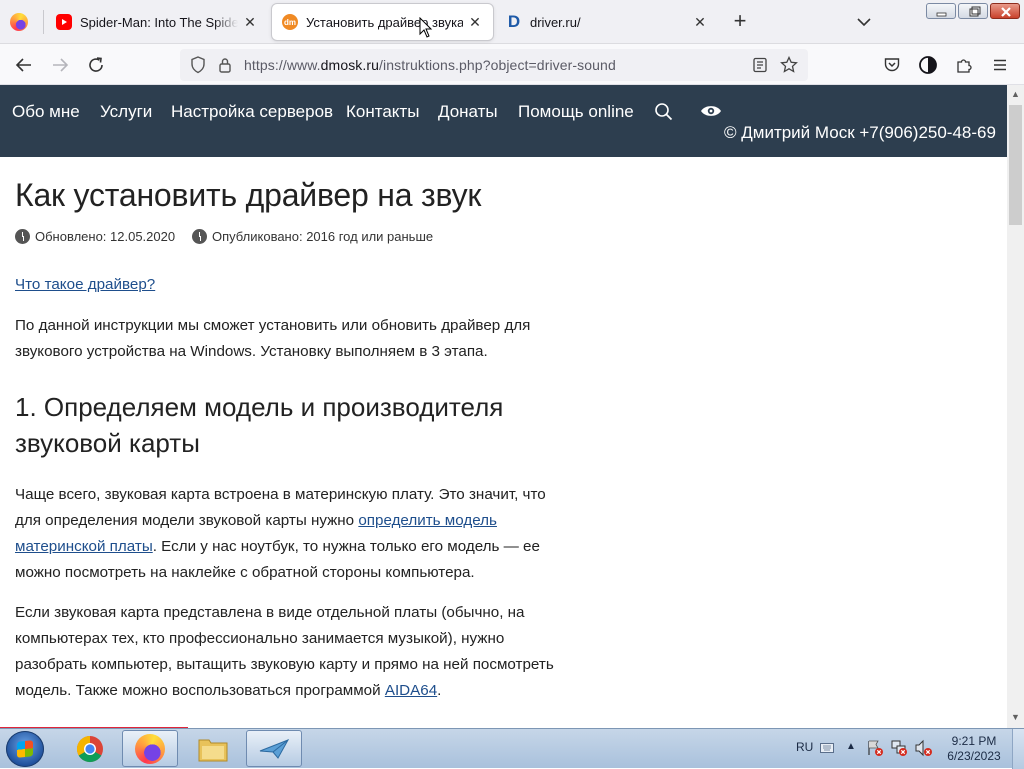  Describe the element at coordinates (804, 747) in the screenshot. I see `language-indicator: RU` at that location.